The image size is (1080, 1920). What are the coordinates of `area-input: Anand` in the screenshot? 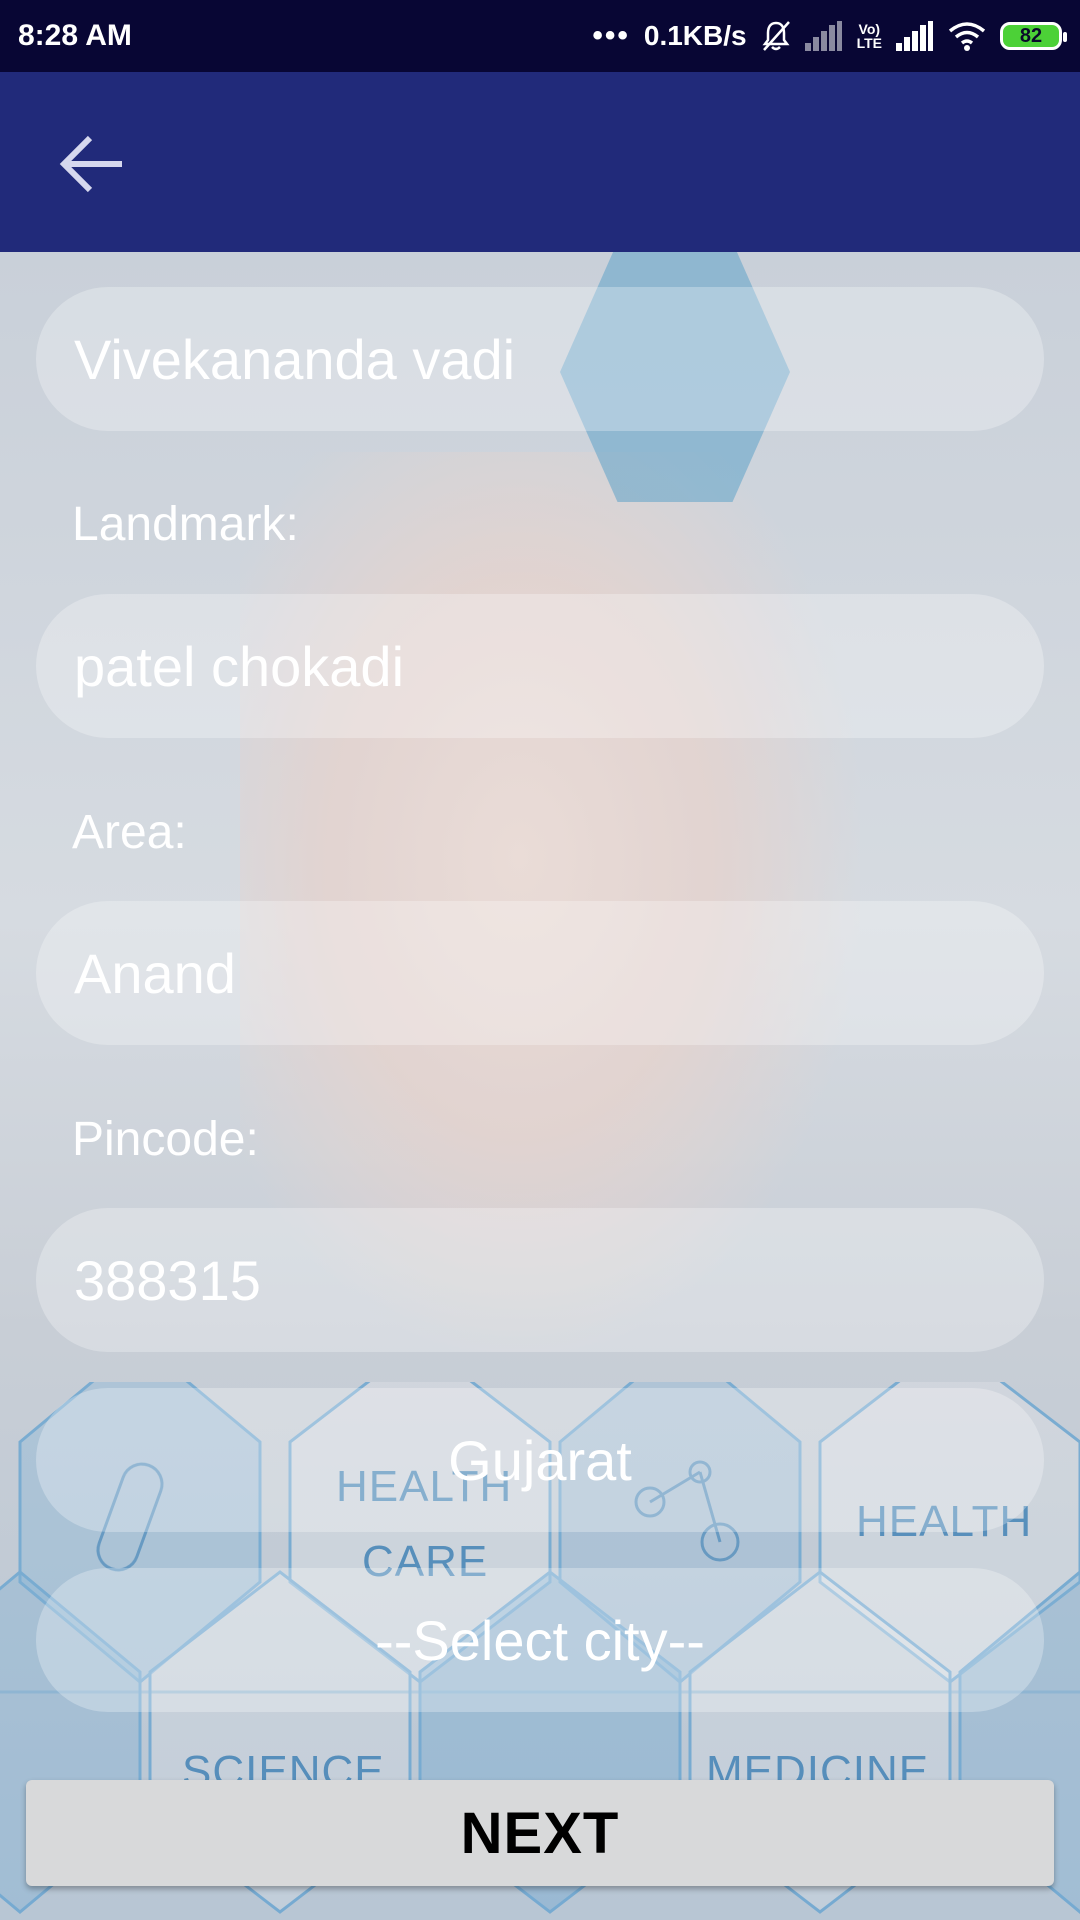 It's located at (540, 973).